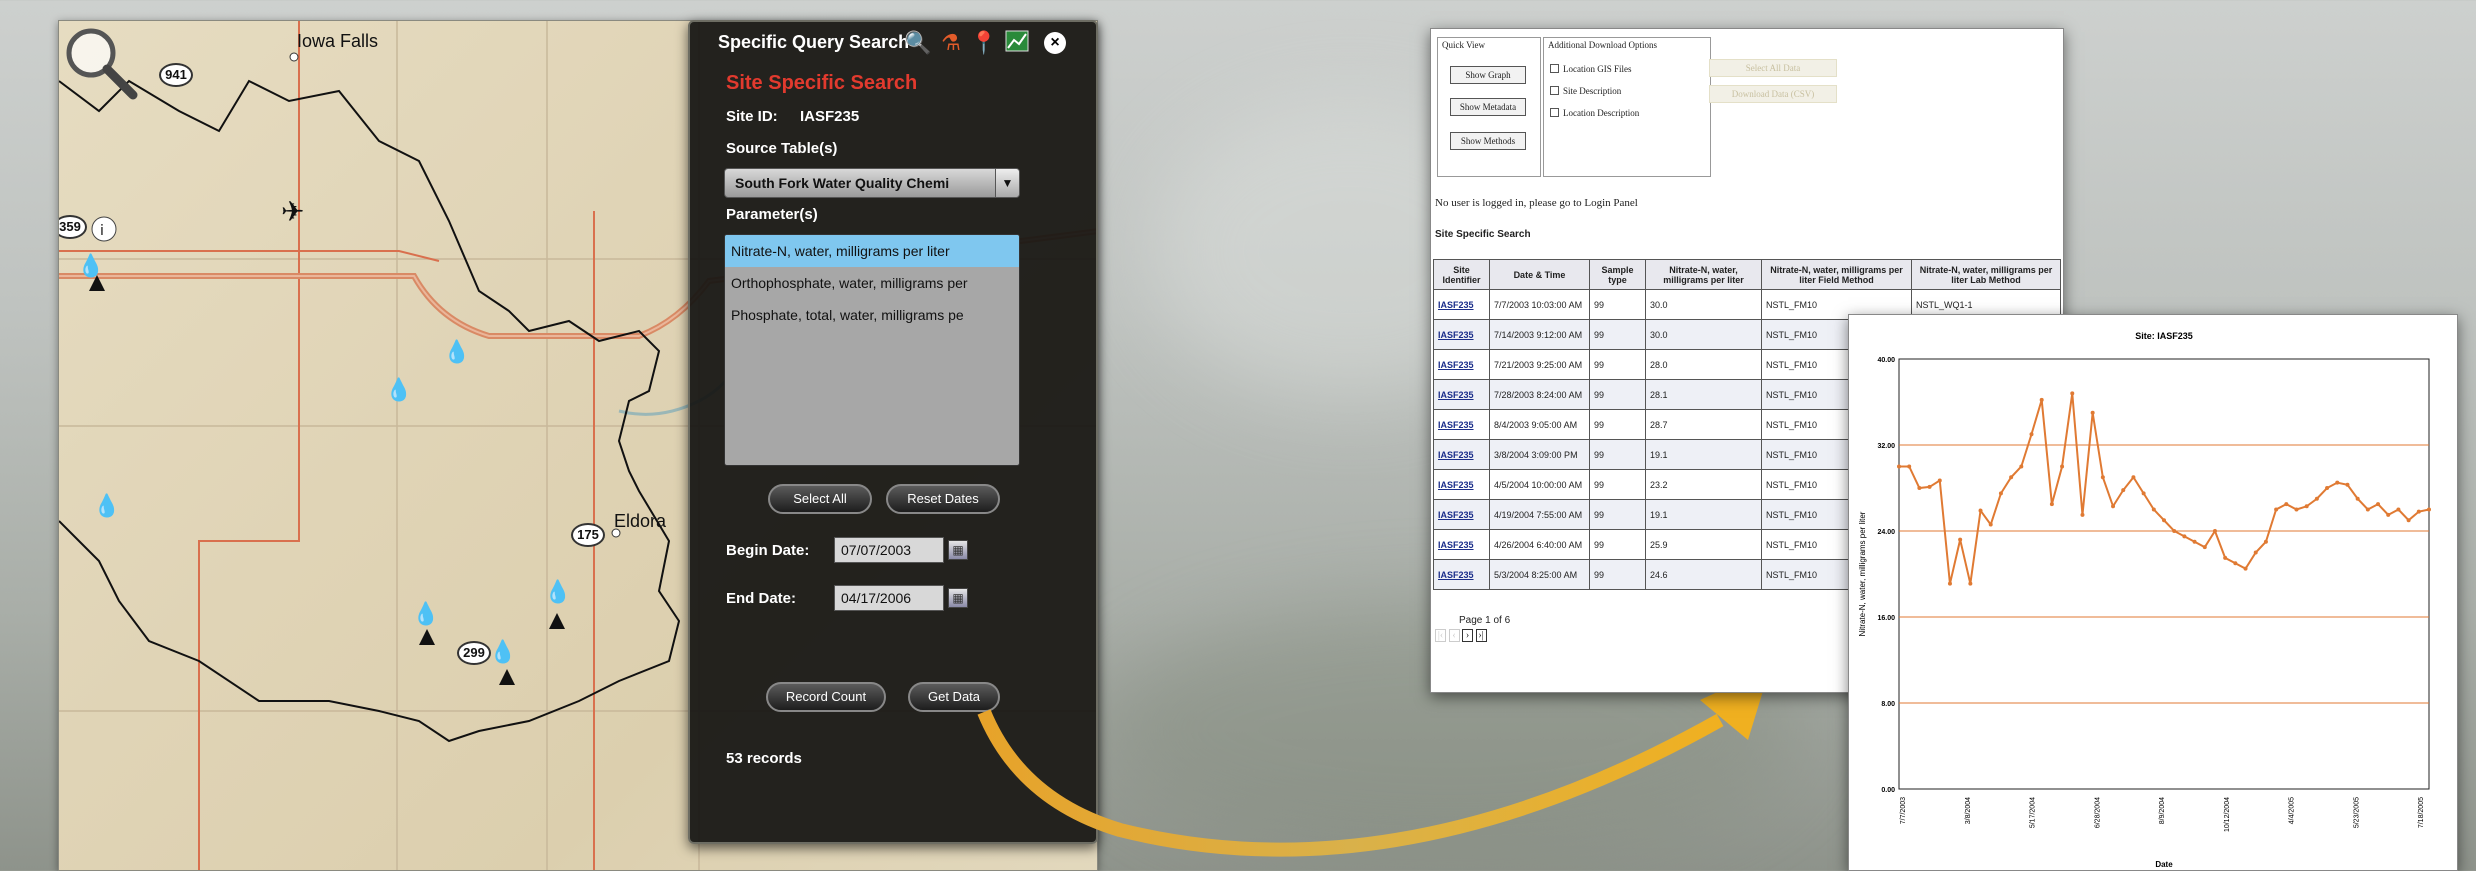 The image size is (2476, 871). What do you see at coordinates (1597, 69) in the screenshot?
I see `option-label: Location GIS Files` at bounding box center [1597, 69].